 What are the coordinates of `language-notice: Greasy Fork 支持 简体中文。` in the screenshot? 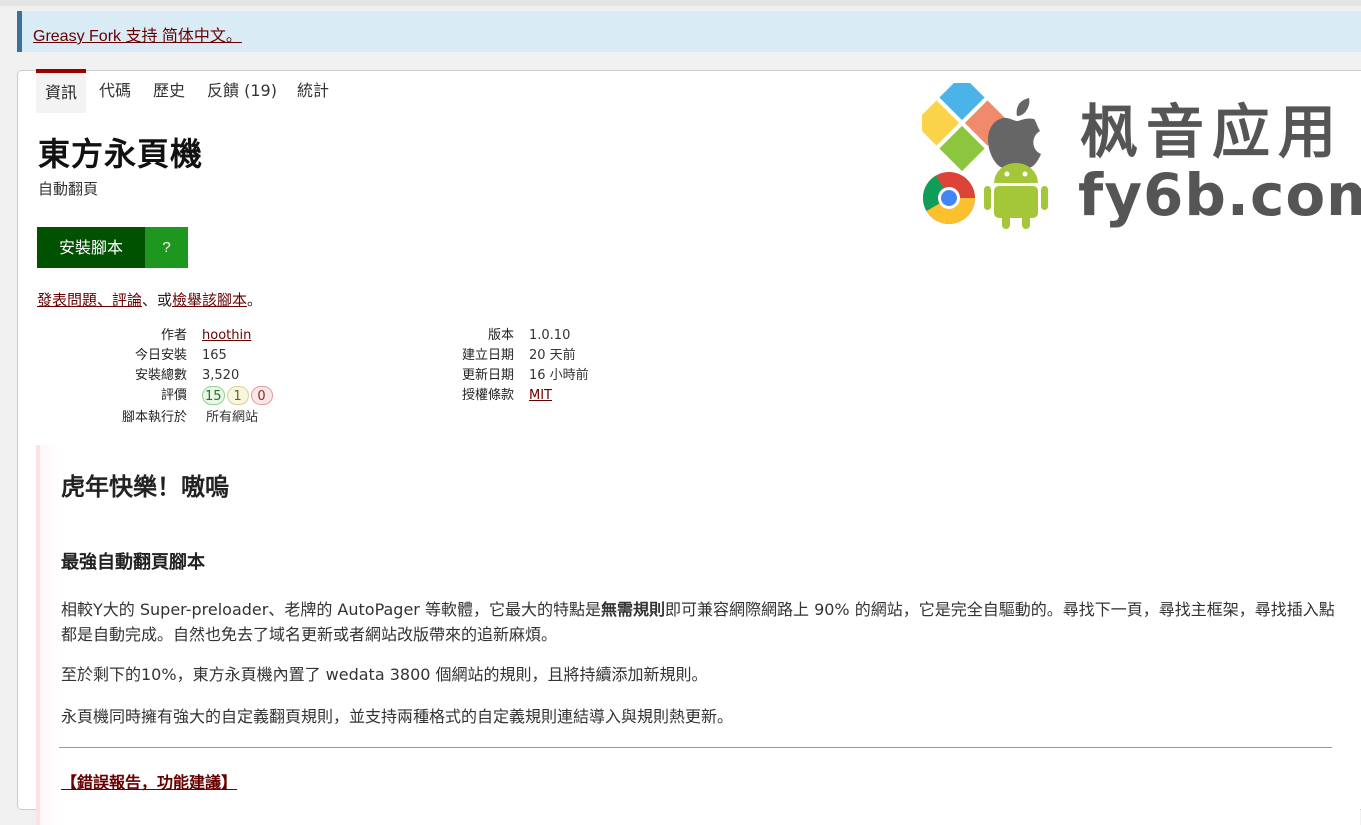 It's located at (689, 31).